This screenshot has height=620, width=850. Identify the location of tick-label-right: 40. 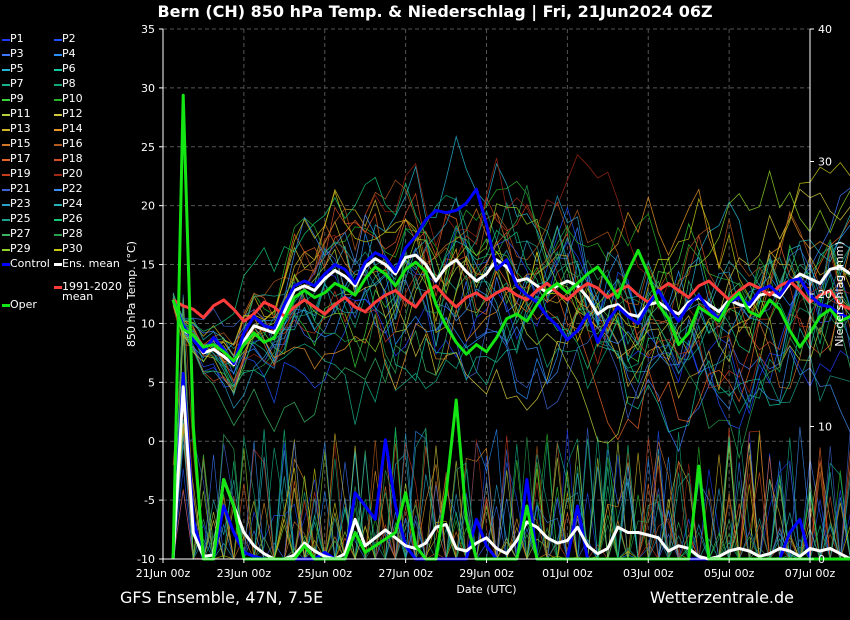
(825, 29).